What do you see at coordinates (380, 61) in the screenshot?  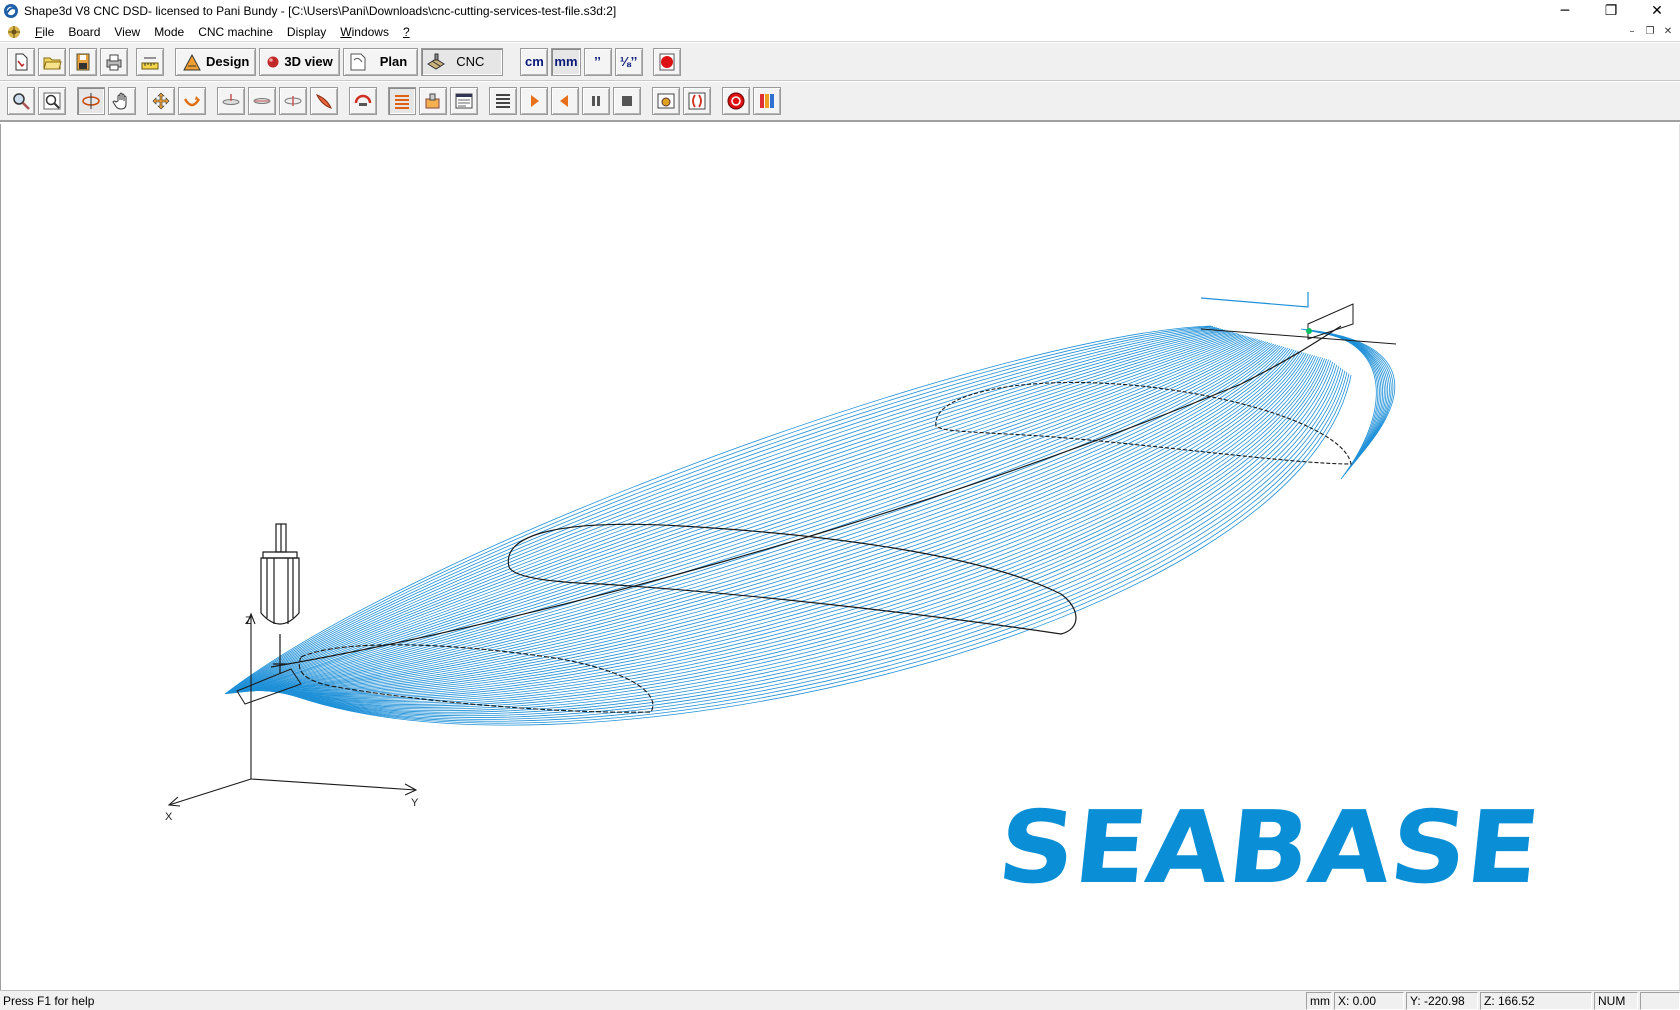 I see `plan-mode-button: Plan` at bounding box center [380, 61].